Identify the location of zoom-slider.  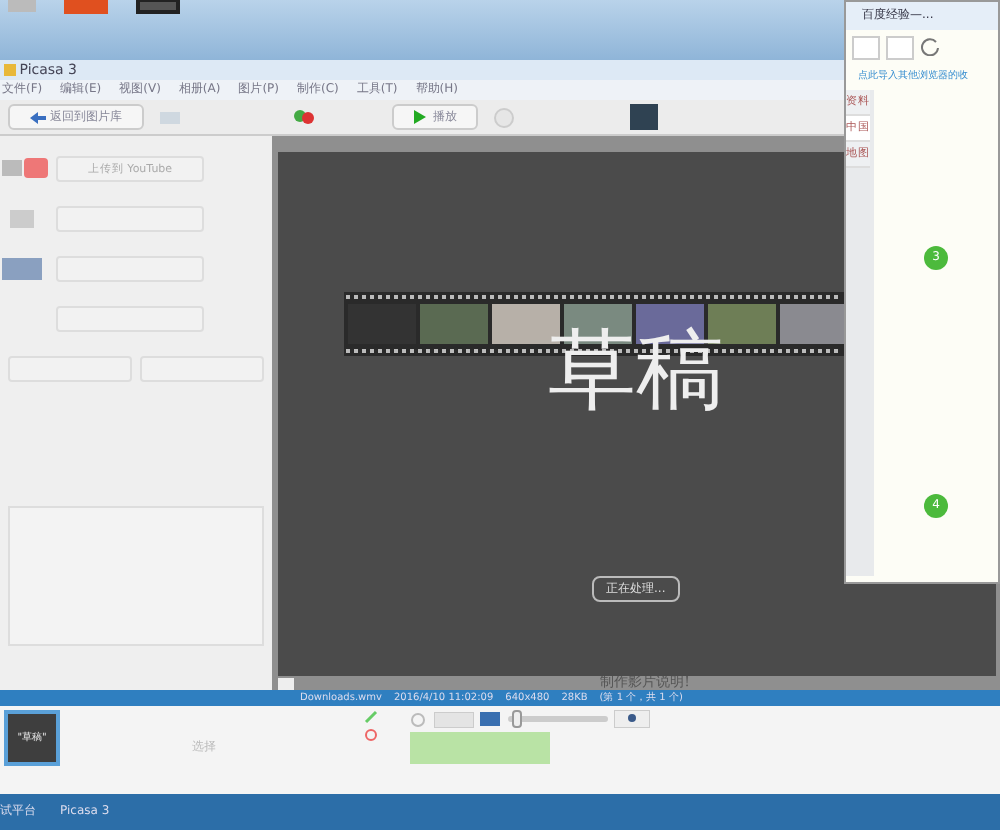
(557, 719).